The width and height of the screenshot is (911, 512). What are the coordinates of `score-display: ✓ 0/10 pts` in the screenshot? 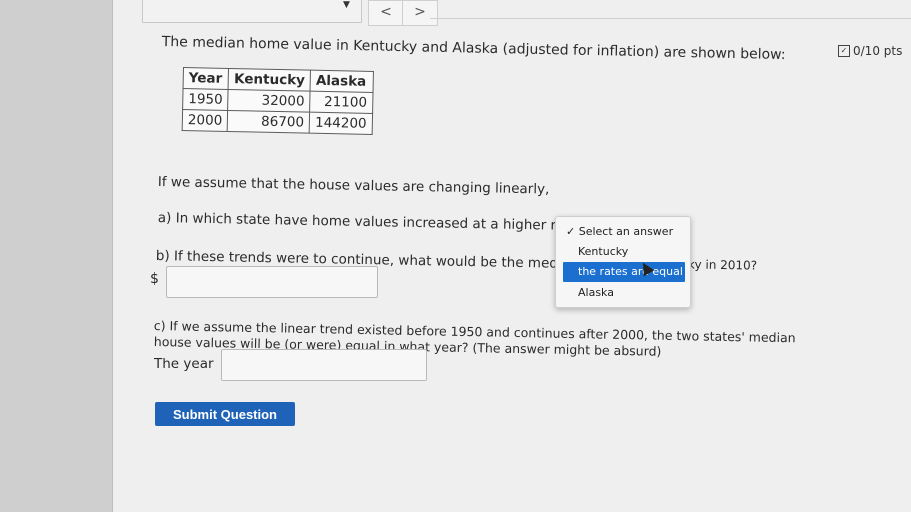 It's located at (870, 51).